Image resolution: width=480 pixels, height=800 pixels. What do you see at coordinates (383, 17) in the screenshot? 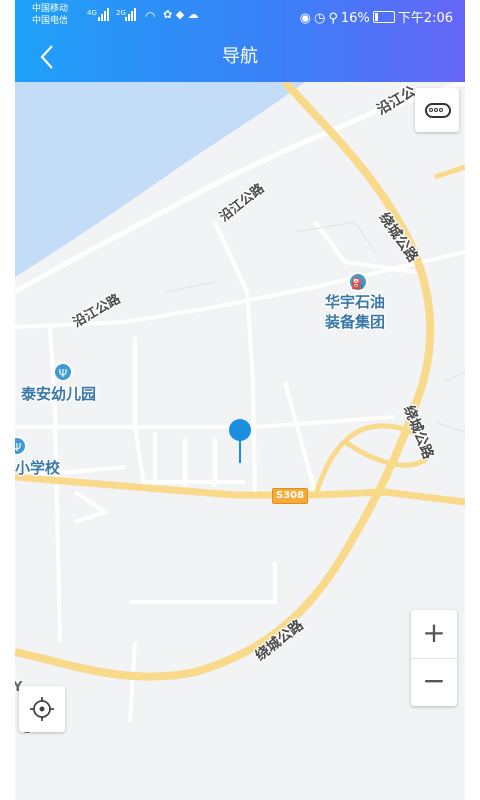
I see `battery-icon` at bounding box center [383, 17].